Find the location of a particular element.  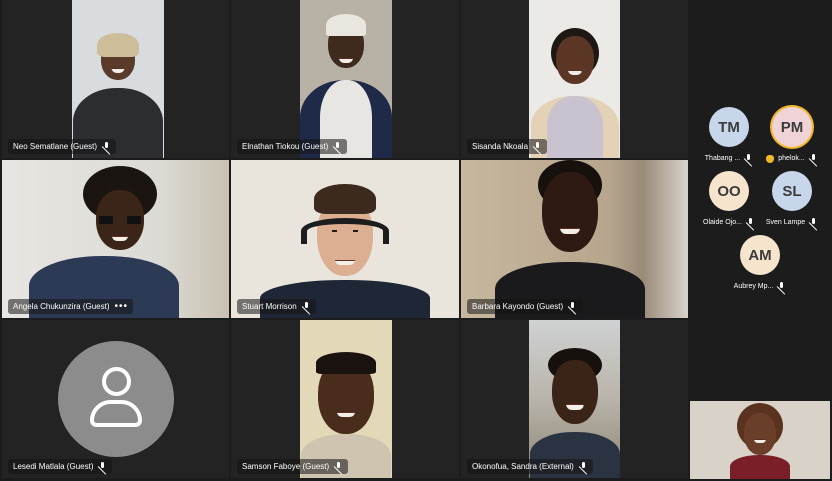

avatar: TM is located at coordinates (729, 127).